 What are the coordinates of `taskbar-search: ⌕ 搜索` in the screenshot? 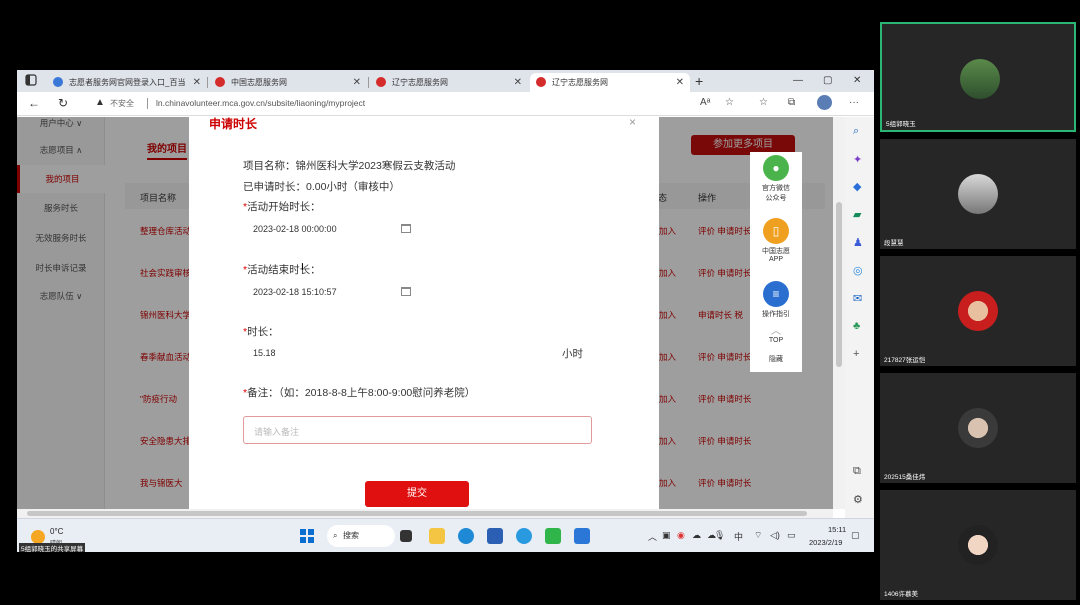 It's located at (361, 536).